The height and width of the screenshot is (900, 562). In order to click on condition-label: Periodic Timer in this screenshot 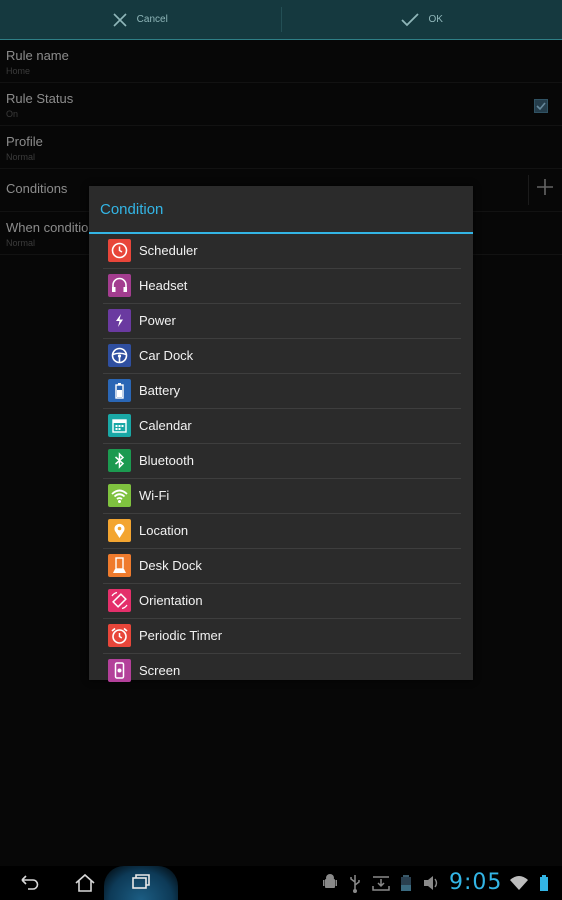, I will do `click(181, 635)`.